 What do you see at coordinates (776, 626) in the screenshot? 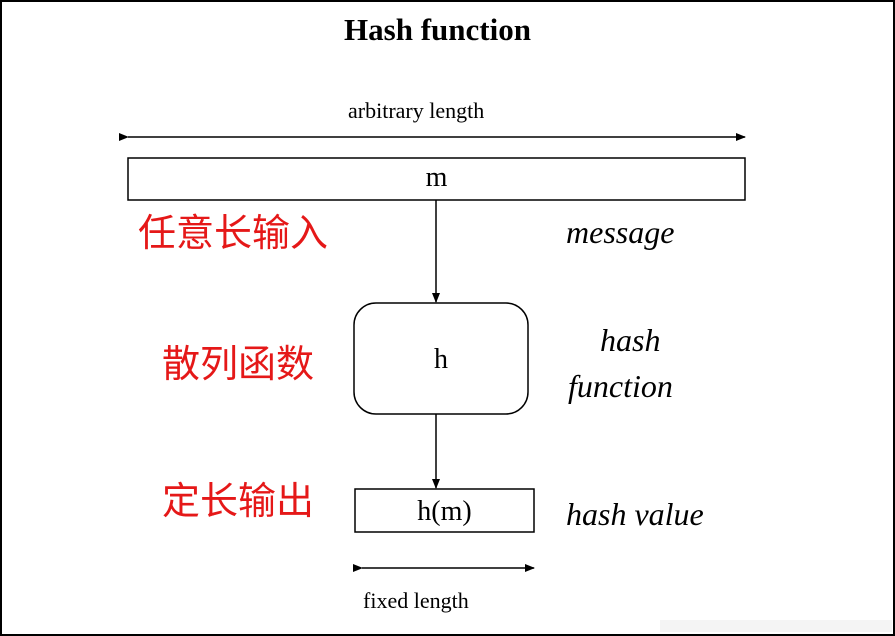
I see `corner-shadow` at bounding box center [776, 626].